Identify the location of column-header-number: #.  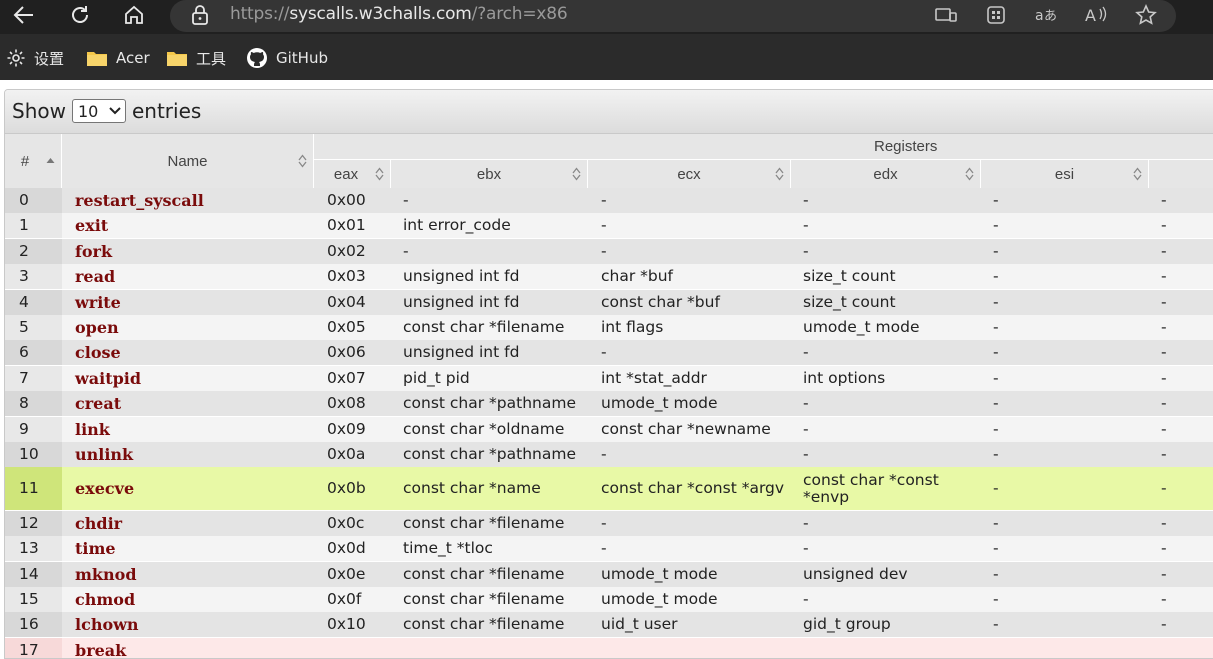
(33, 161).